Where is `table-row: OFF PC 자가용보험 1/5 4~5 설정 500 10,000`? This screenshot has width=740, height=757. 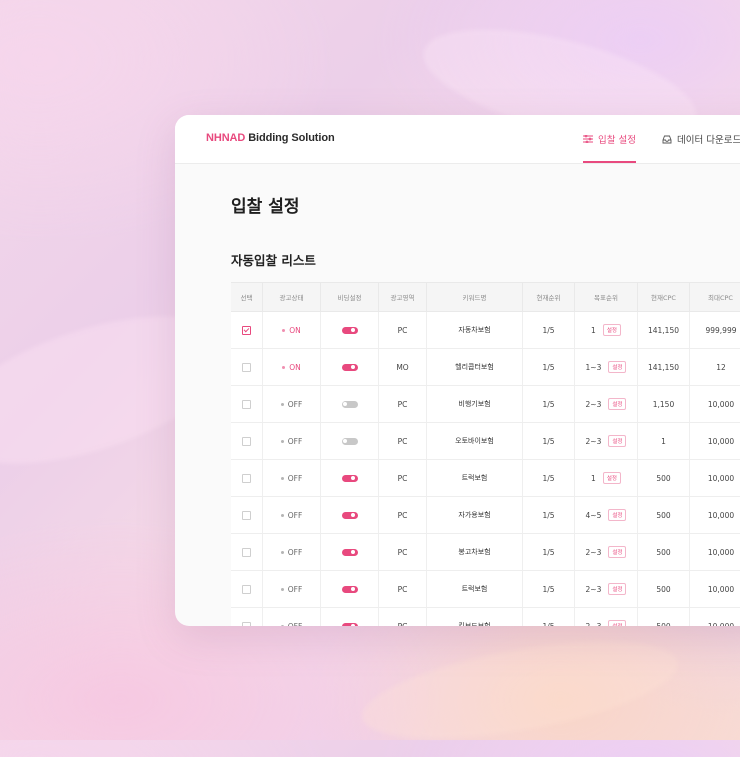 table-row: OFF PC 자가용보험 1/5 4~5 설정 500 10,000 is located at coordinates (485, 515).